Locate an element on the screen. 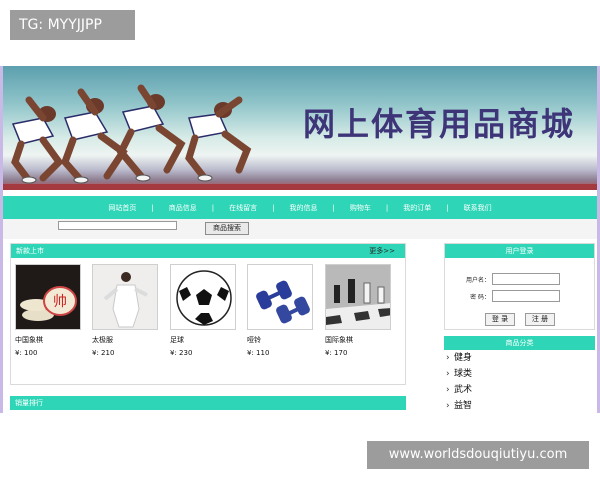  register-button: 注 册 is located at coordinates (540, 319).